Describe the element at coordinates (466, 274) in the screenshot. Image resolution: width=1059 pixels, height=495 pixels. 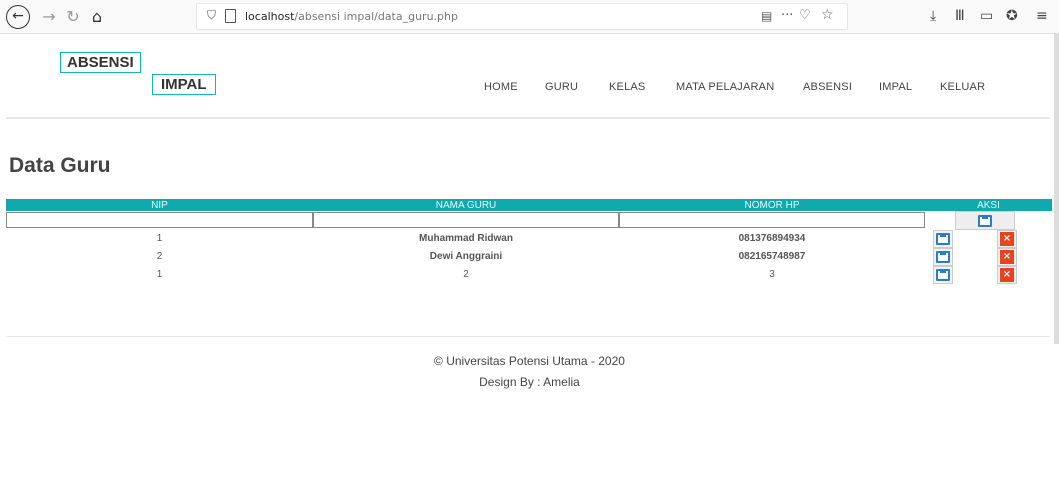
I see `cell-nama-guru: 2` at that location.